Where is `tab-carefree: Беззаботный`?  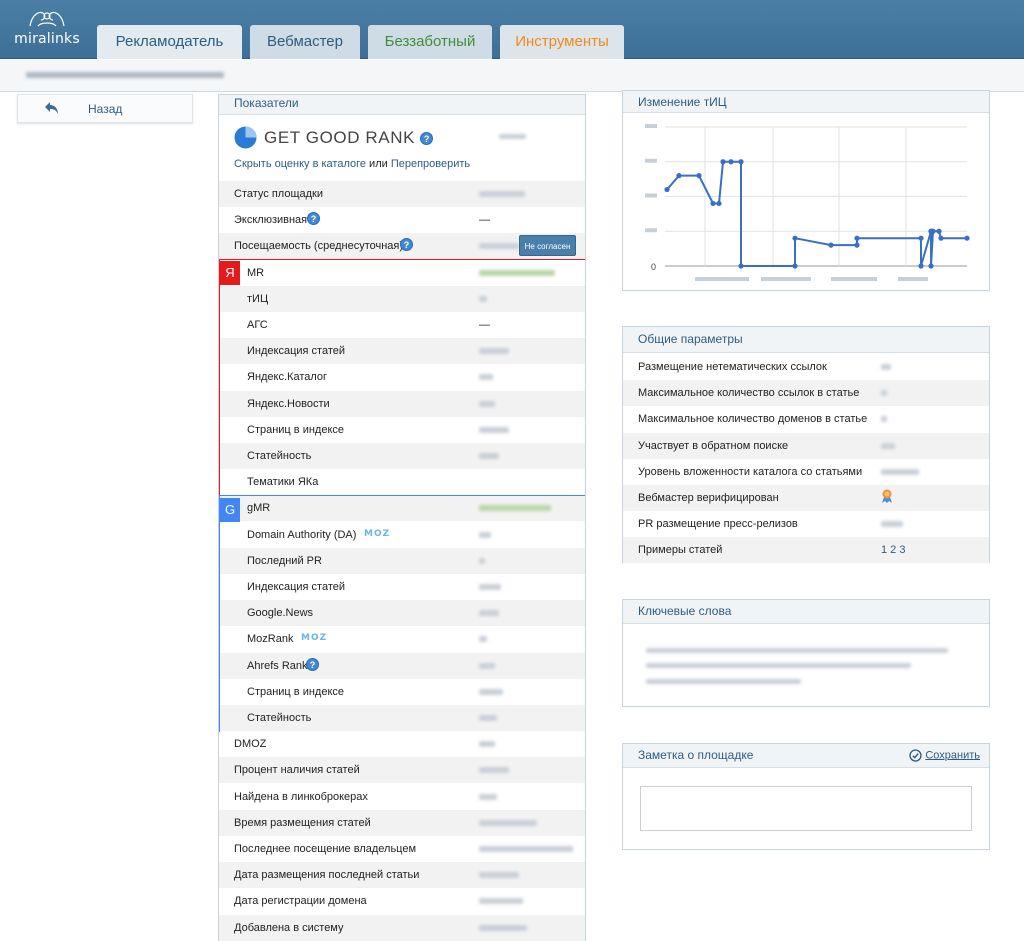
tab-carefree: Беззаботный is located at coordinates (430, 42).